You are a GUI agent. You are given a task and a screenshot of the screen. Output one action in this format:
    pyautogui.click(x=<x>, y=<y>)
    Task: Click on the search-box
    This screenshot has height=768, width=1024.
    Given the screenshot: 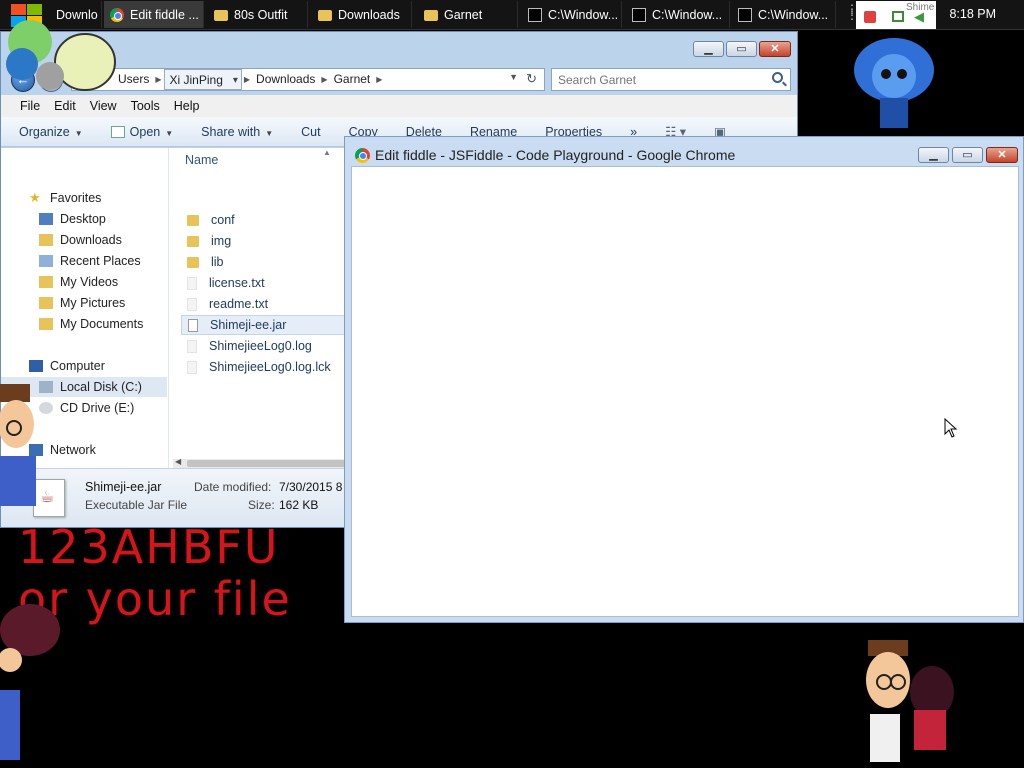 What is the action you would take?
    pyautogui.click(x=671, y=79)
    